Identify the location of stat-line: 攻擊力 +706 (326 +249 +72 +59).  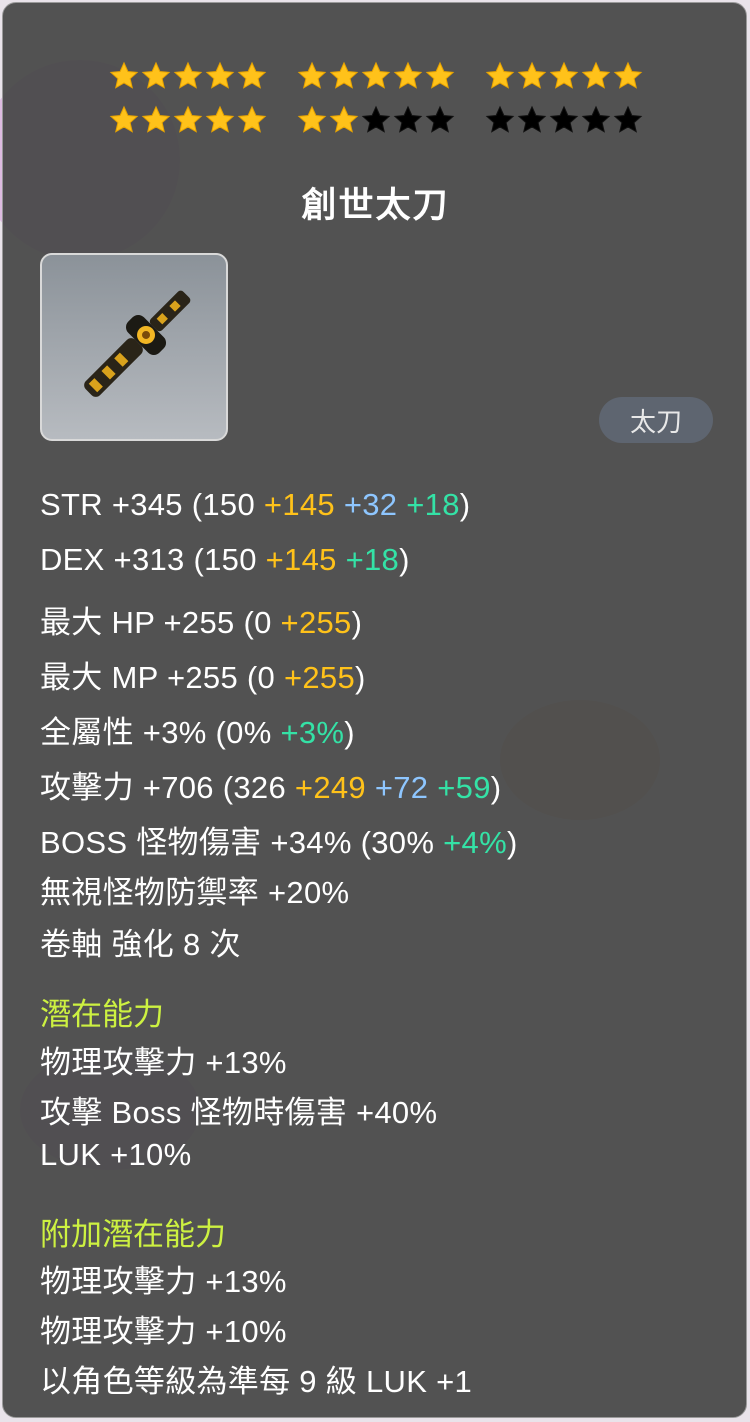
(270, 784).